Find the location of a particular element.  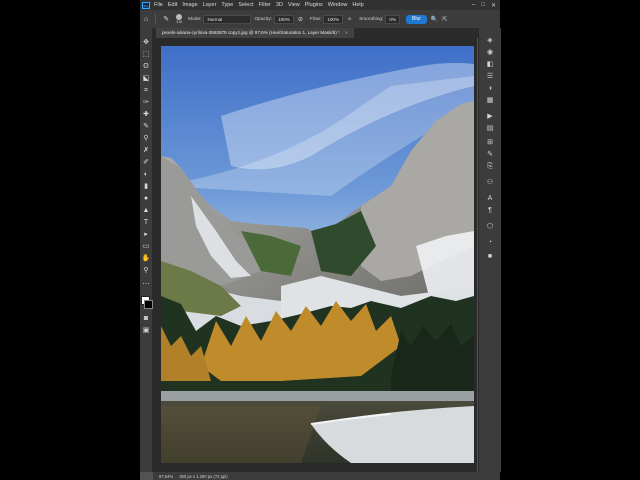

menu-image: Image is located at coordinates (189, 5).